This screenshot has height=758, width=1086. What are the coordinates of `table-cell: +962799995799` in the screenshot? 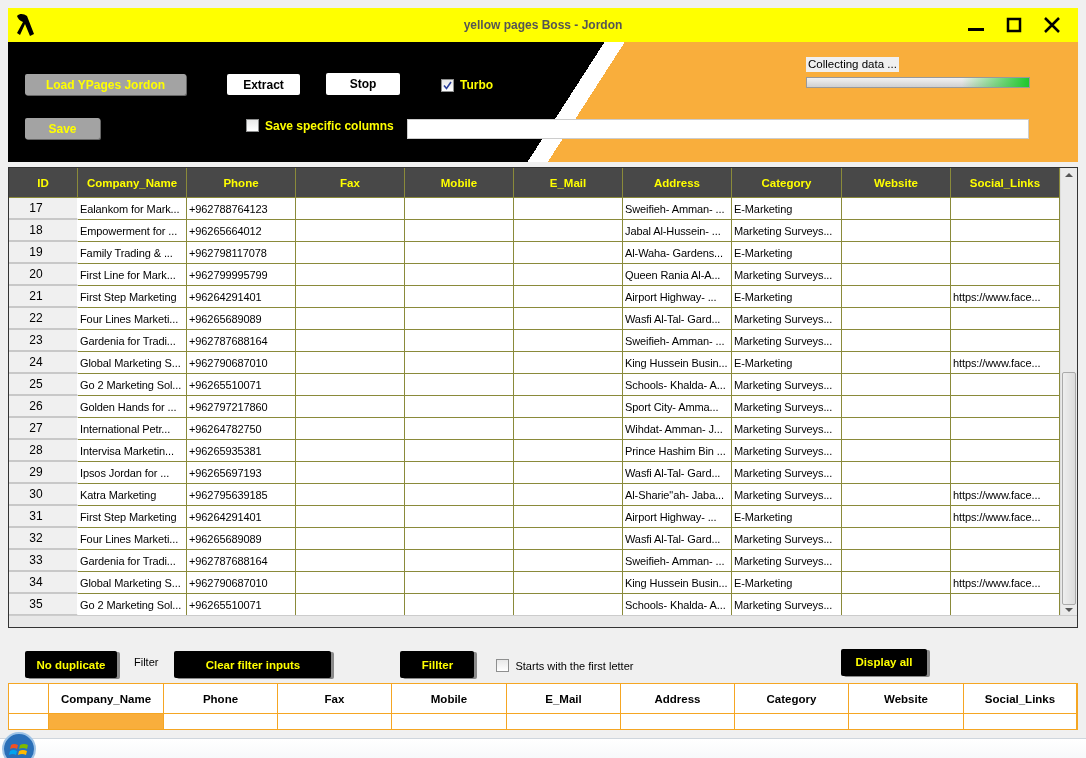 It's located at (241, 275).